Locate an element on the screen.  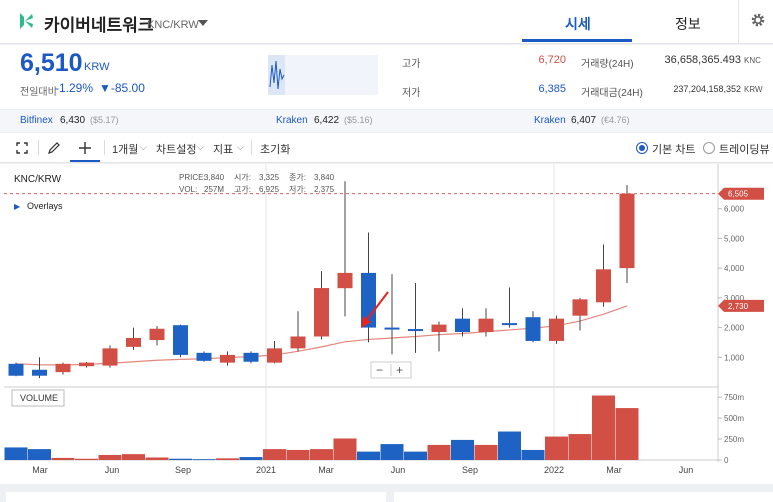
info-close-label: 종가: is located at coordinates (297, 177).